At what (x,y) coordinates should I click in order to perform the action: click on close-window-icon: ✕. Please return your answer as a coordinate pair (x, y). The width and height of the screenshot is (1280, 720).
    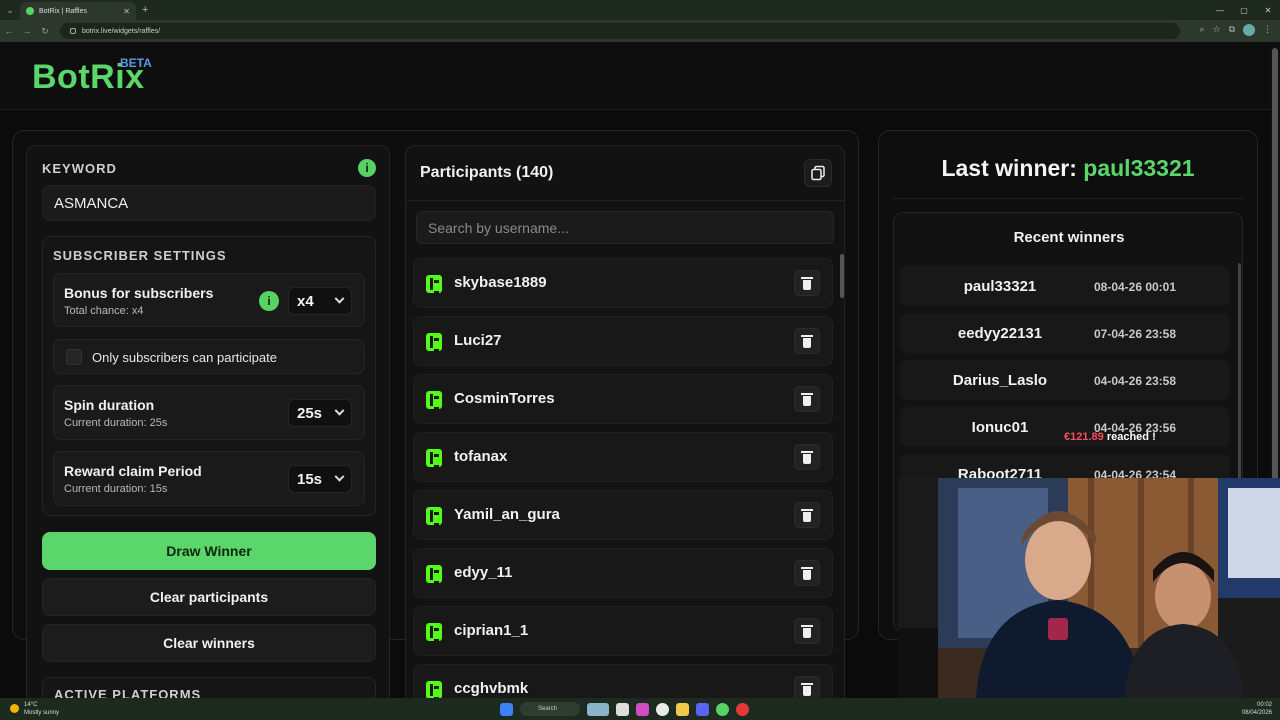
    Looking at the image, I should click on (1268, 10).